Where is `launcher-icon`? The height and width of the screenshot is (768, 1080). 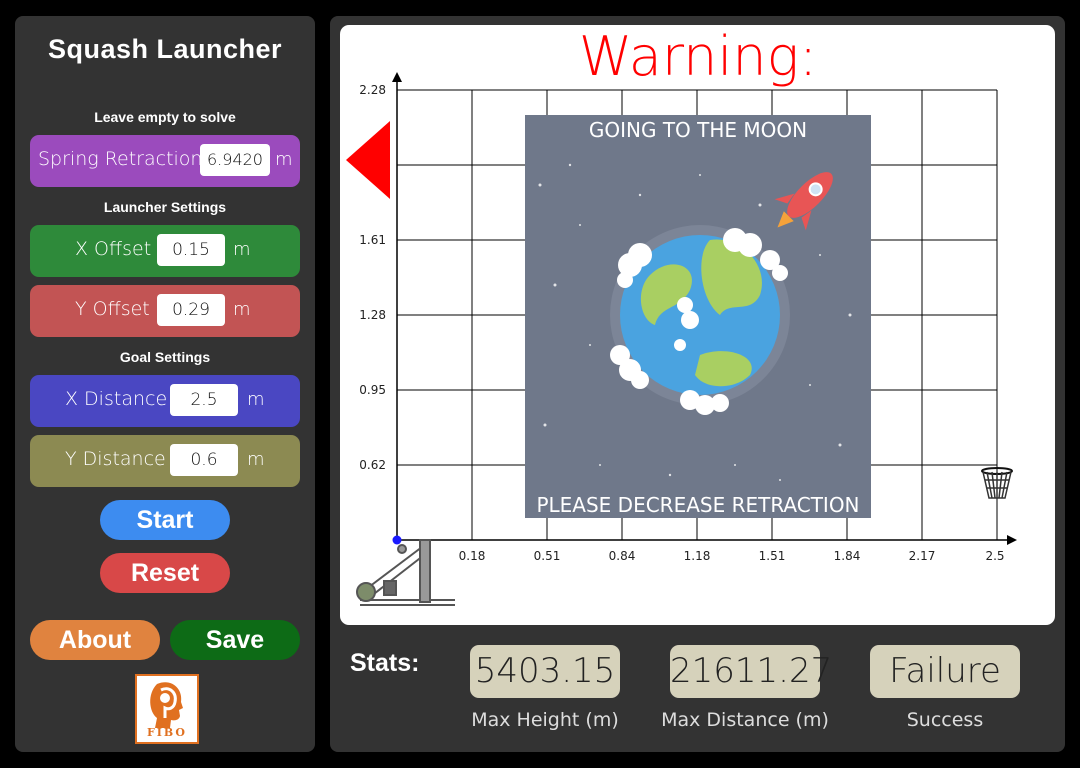 launcher-icon is located at coordinates (405, 572).